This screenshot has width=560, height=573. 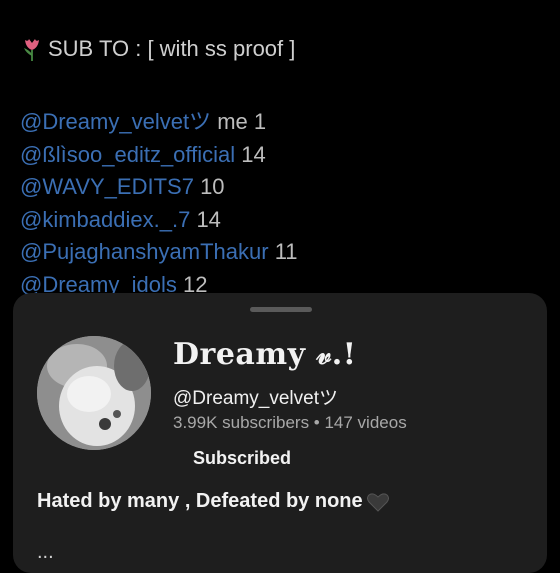 What do you see at coordinates (105, 219) in the screenshot?
I see `mention-link: @kimbaddiex._.7` at bounding box center [105, 219].